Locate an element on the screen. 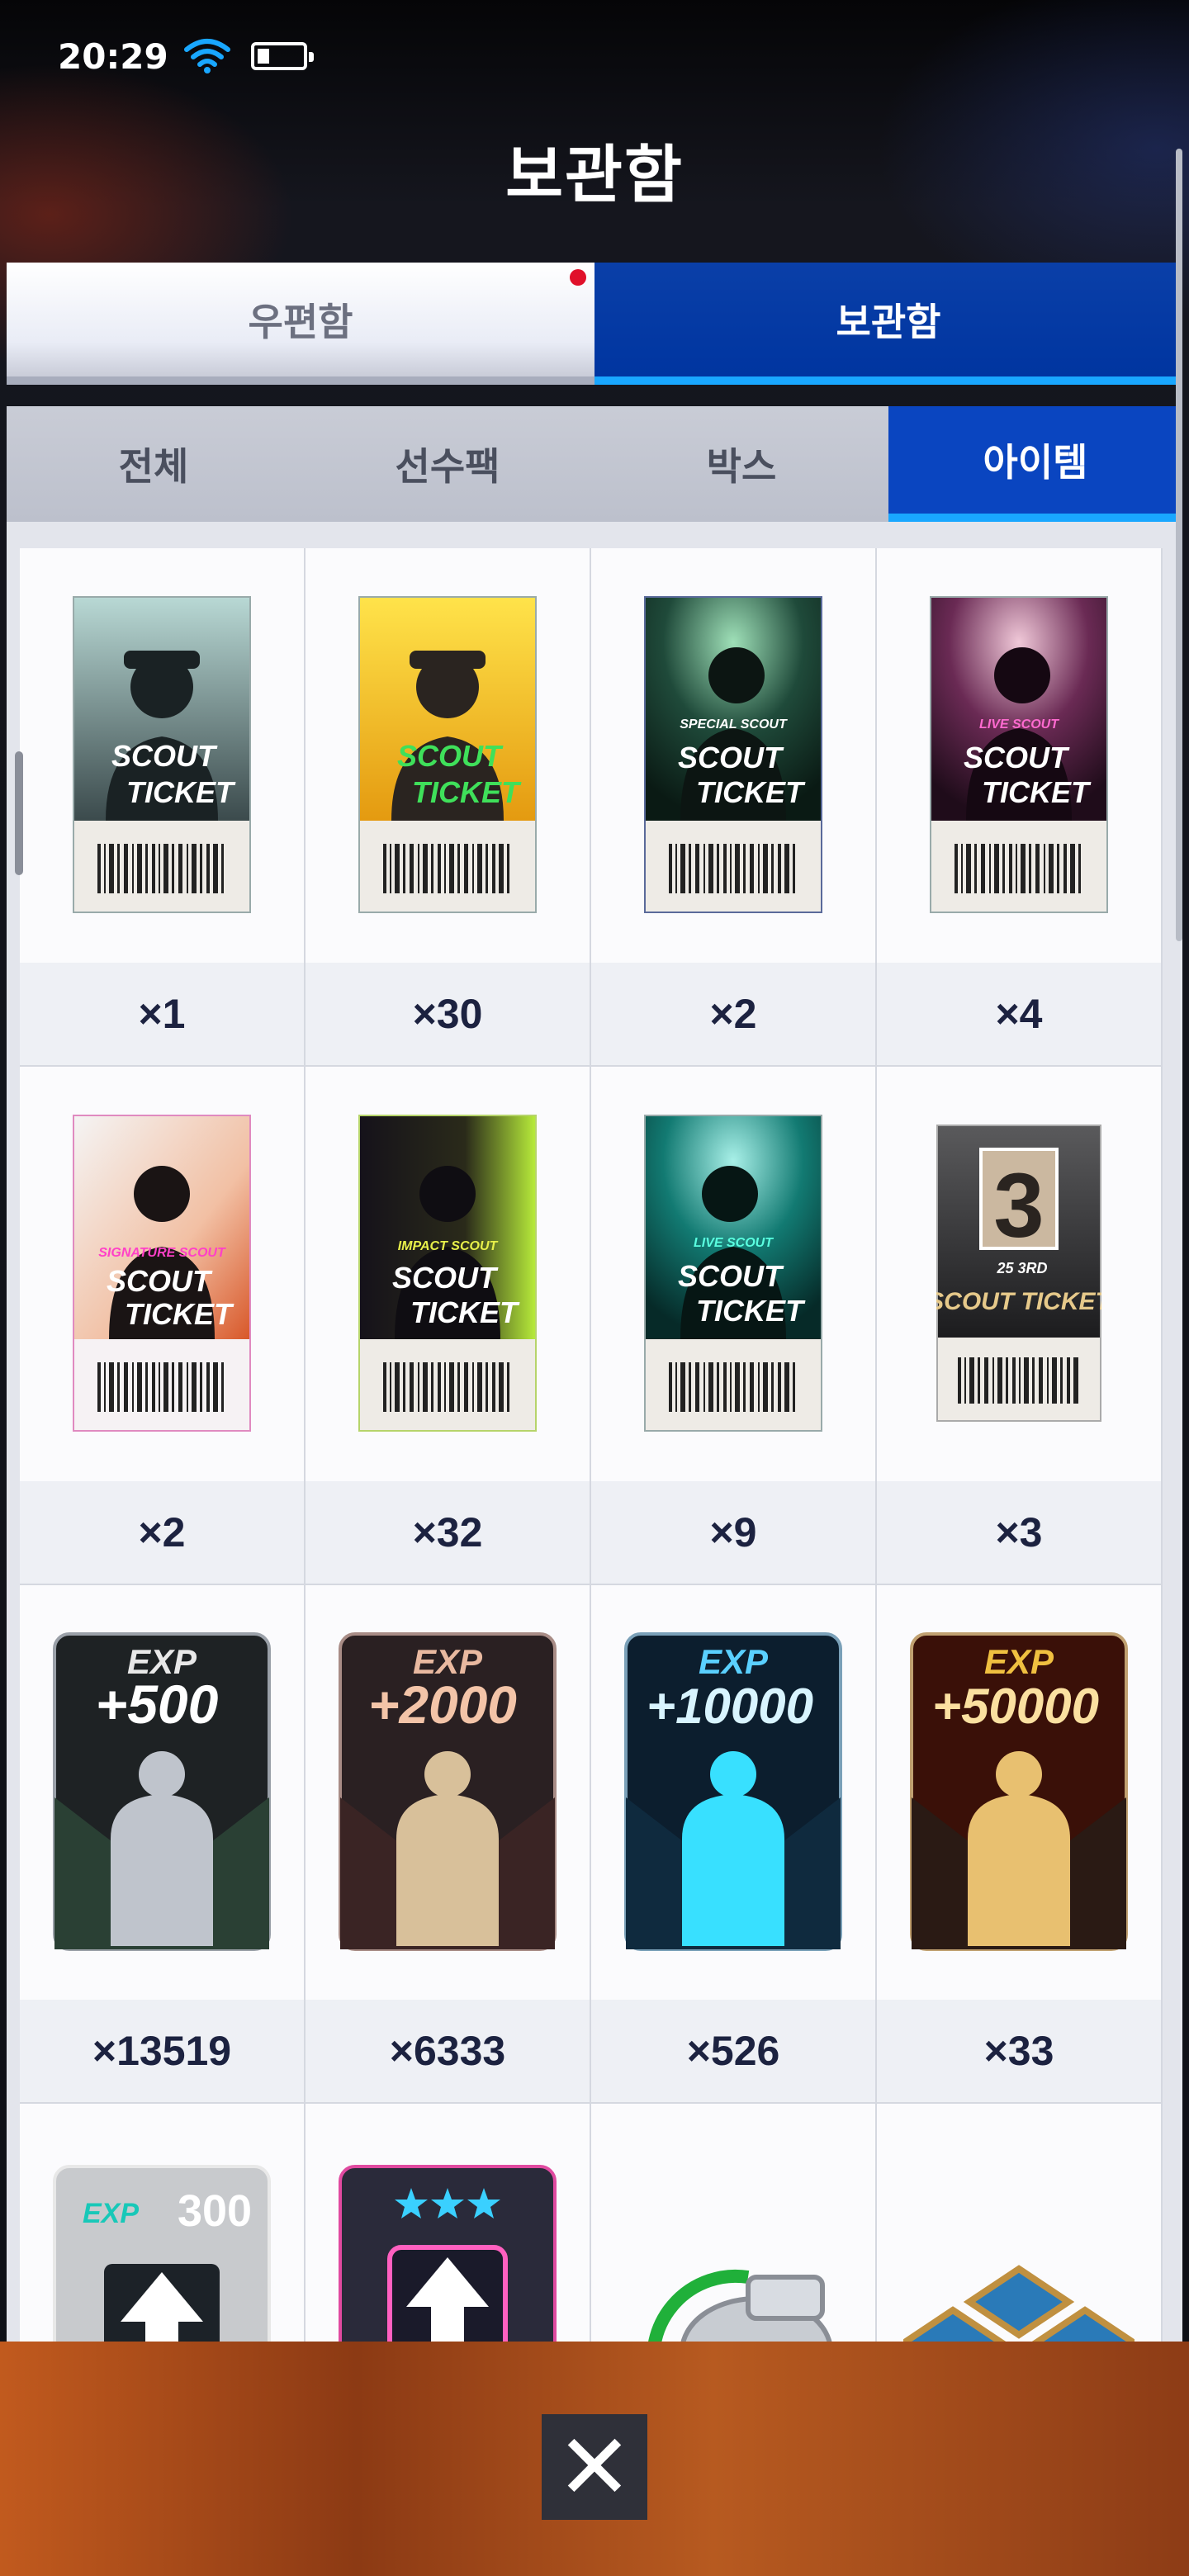  exp-card-10000-icon: EXP +10000 is located at coordinates (733, 1791).